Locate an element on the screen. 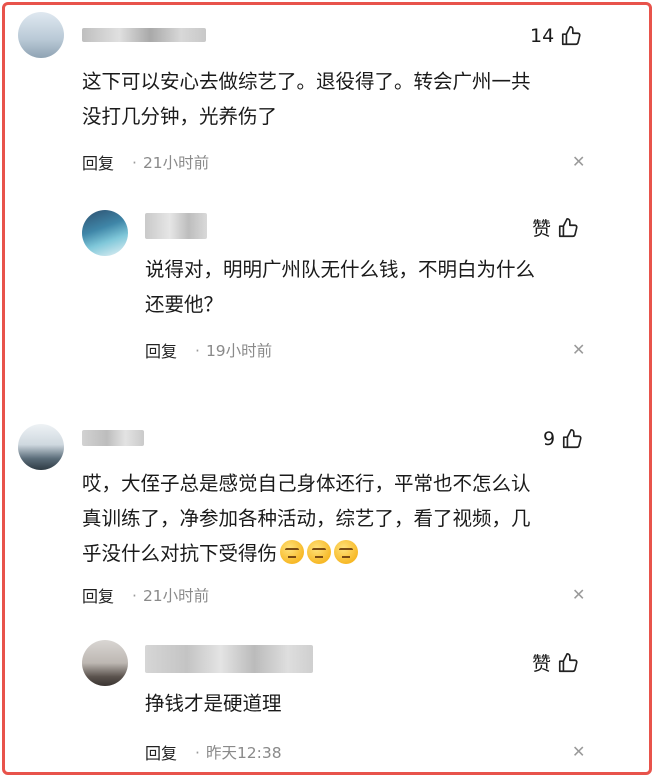 The height and width of the screenshot is (783, 660). comment-text: 这下可以安心去做综艺了。退役得了。转会广州一共 没打几分钟，光养伤了 is located at coordinates (306, 99).